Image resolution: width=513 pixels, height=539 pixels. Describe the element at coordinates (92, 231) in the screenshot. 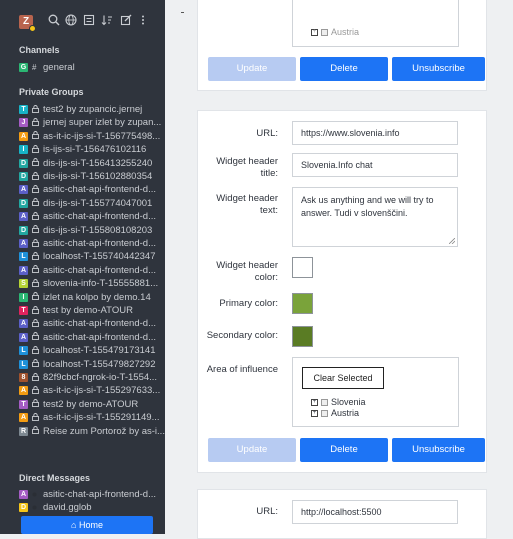

I see `group-item: Ddis-ijs-si-T-155808108203` at that location.